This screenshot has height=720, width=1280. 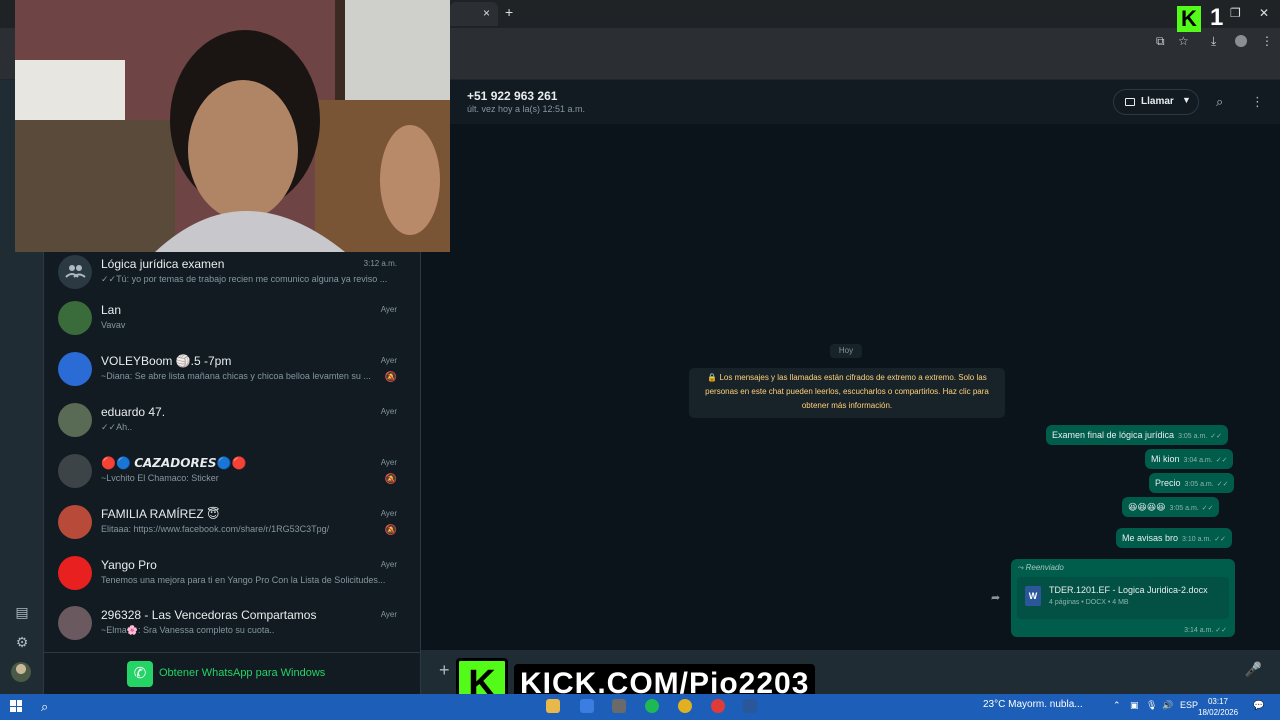 I want to click on more-options-icon: ⋮, so click(x=1257, y=102).